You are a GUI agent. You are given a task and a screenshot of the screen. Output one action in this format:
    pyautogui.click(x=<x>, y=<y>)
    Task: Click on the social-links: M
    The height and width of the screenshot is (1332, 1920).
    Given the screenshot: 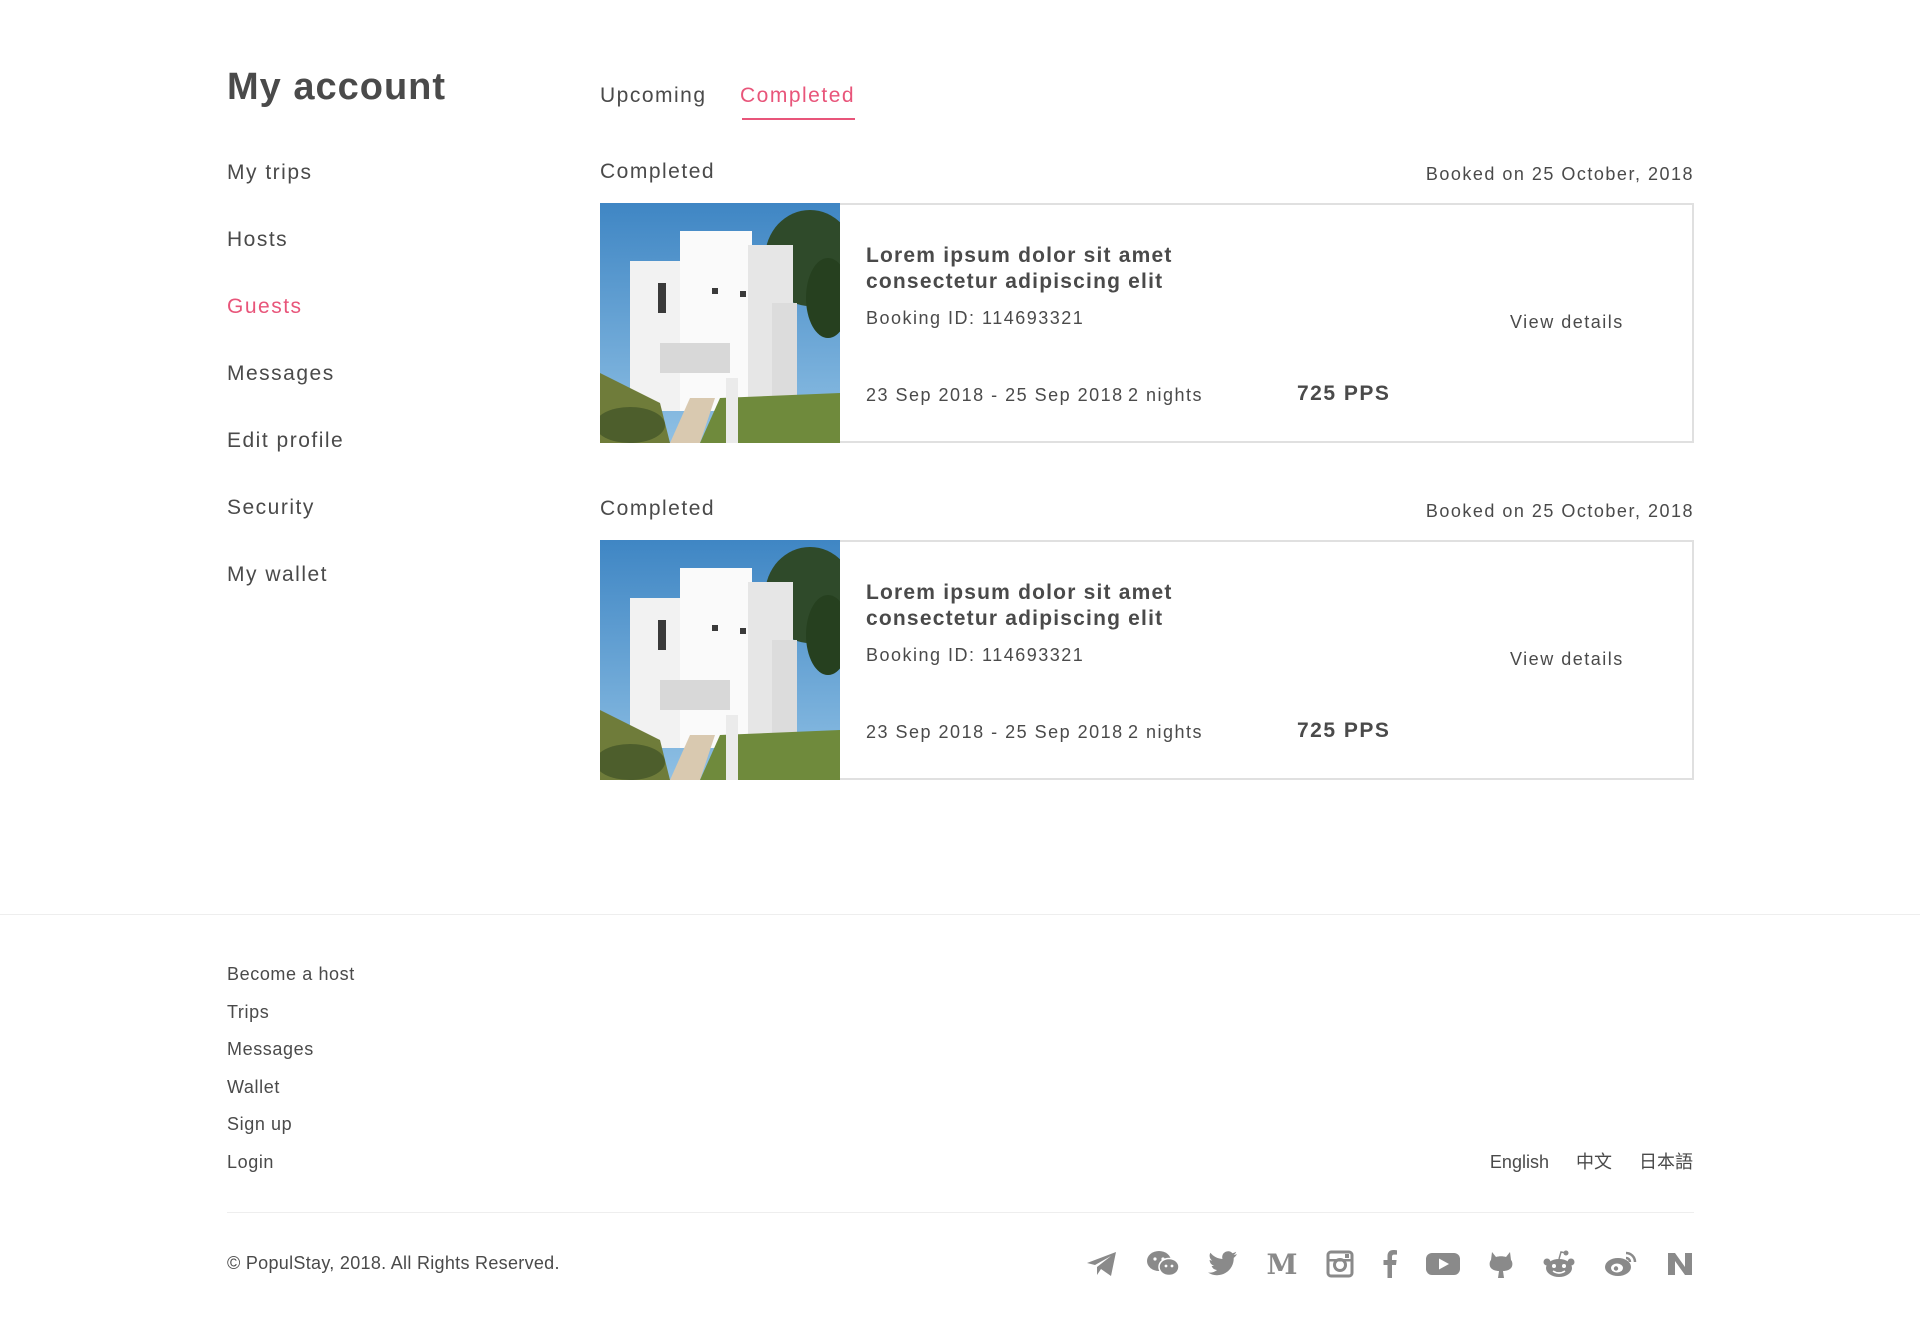 What is the action you would take?
    pyautogui.click(x=1376, y=1264)
    